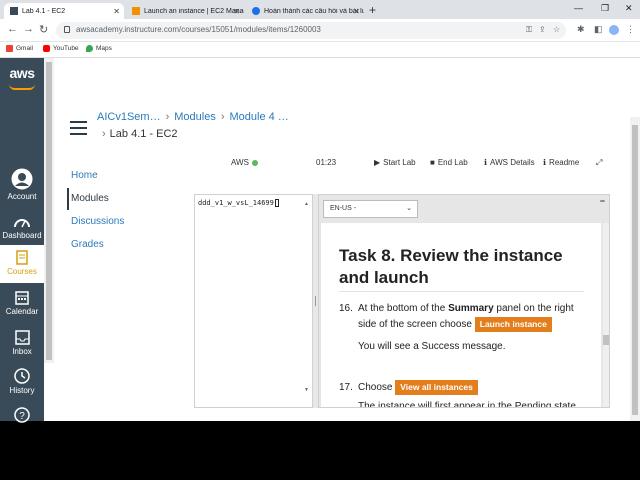 The width and height of the screenshot is (640, 480). I want to click on stop-icon: ■, so click(432, 162).